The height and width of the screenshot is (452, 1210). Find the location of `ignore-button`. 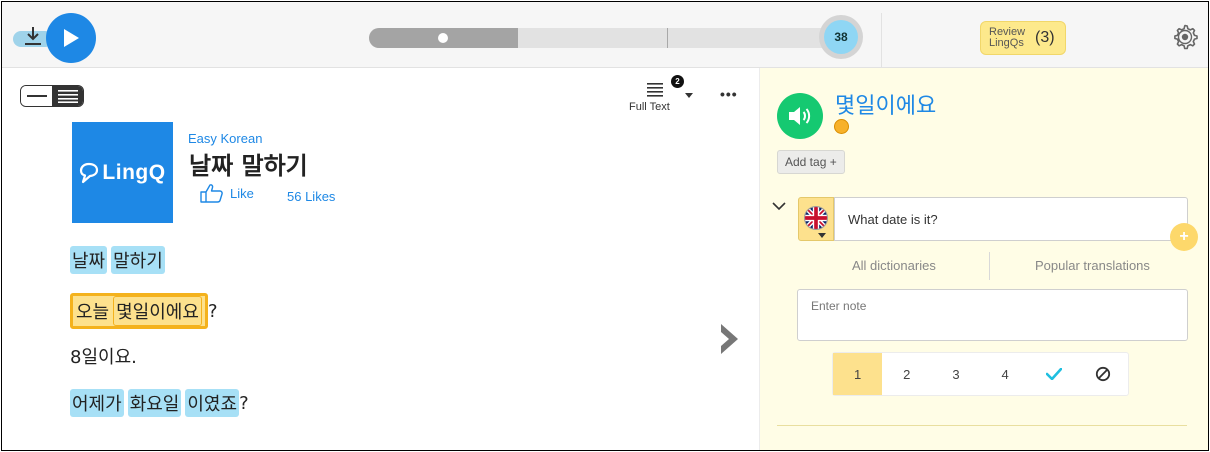

ignore-button is located at coordinates (1103, 374).